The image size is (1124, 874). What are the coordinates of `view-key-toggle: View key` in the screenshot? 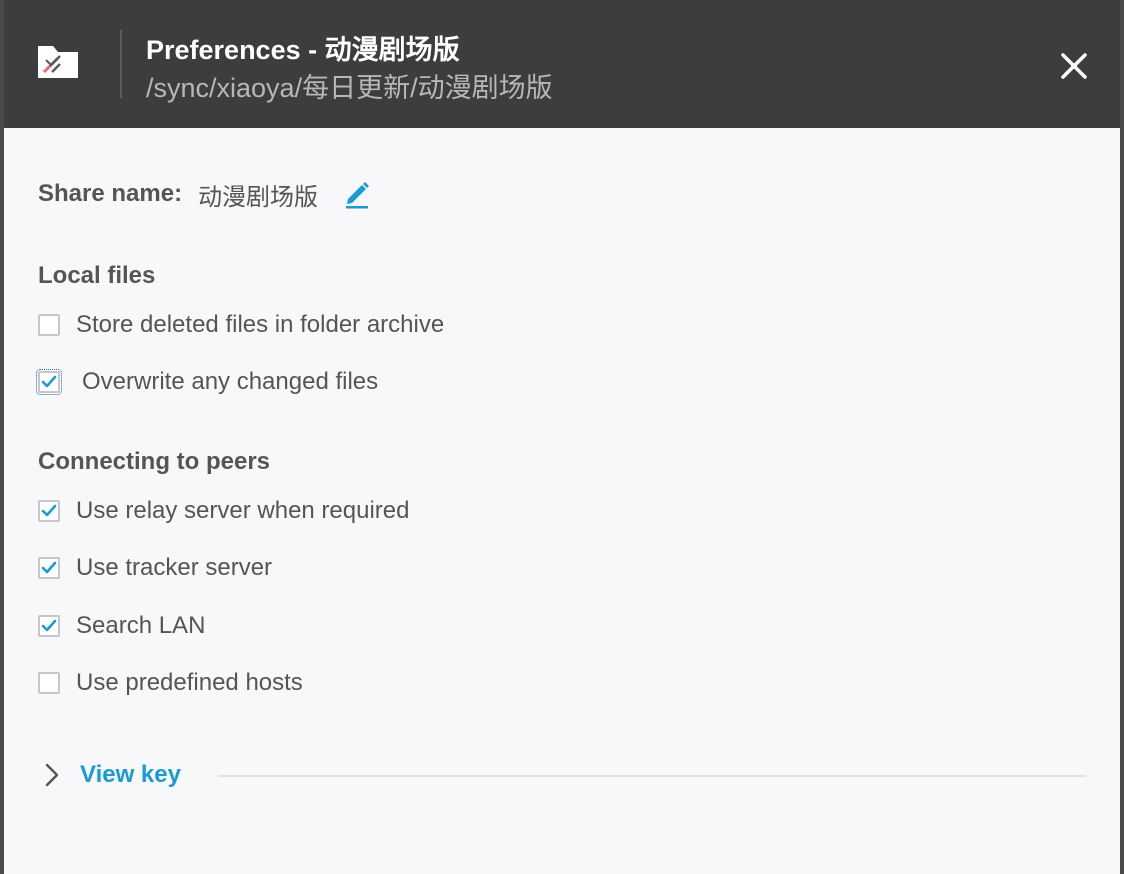 It's located at (111, 775).